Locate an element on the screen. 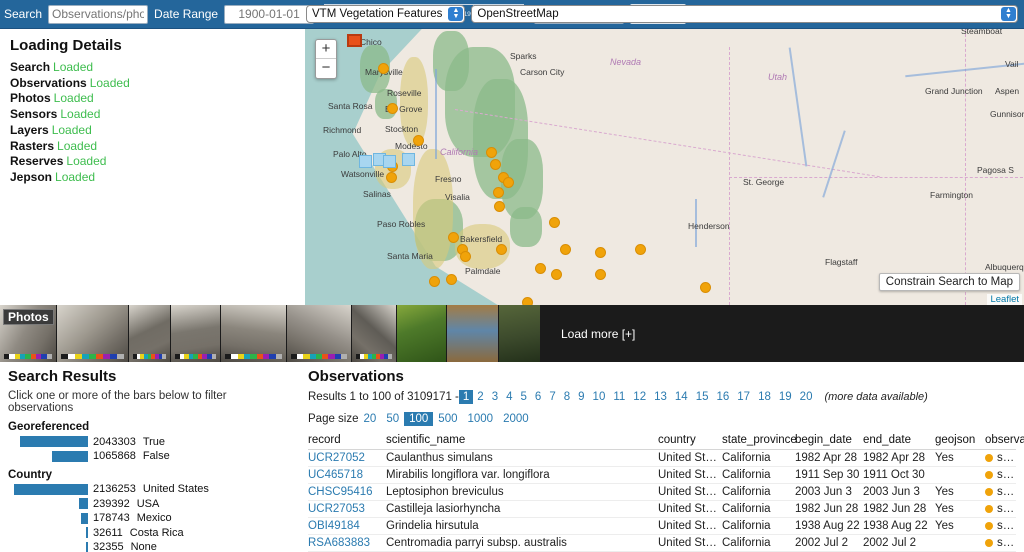  page-number-link: 14 is located at coordinates (681, 397).